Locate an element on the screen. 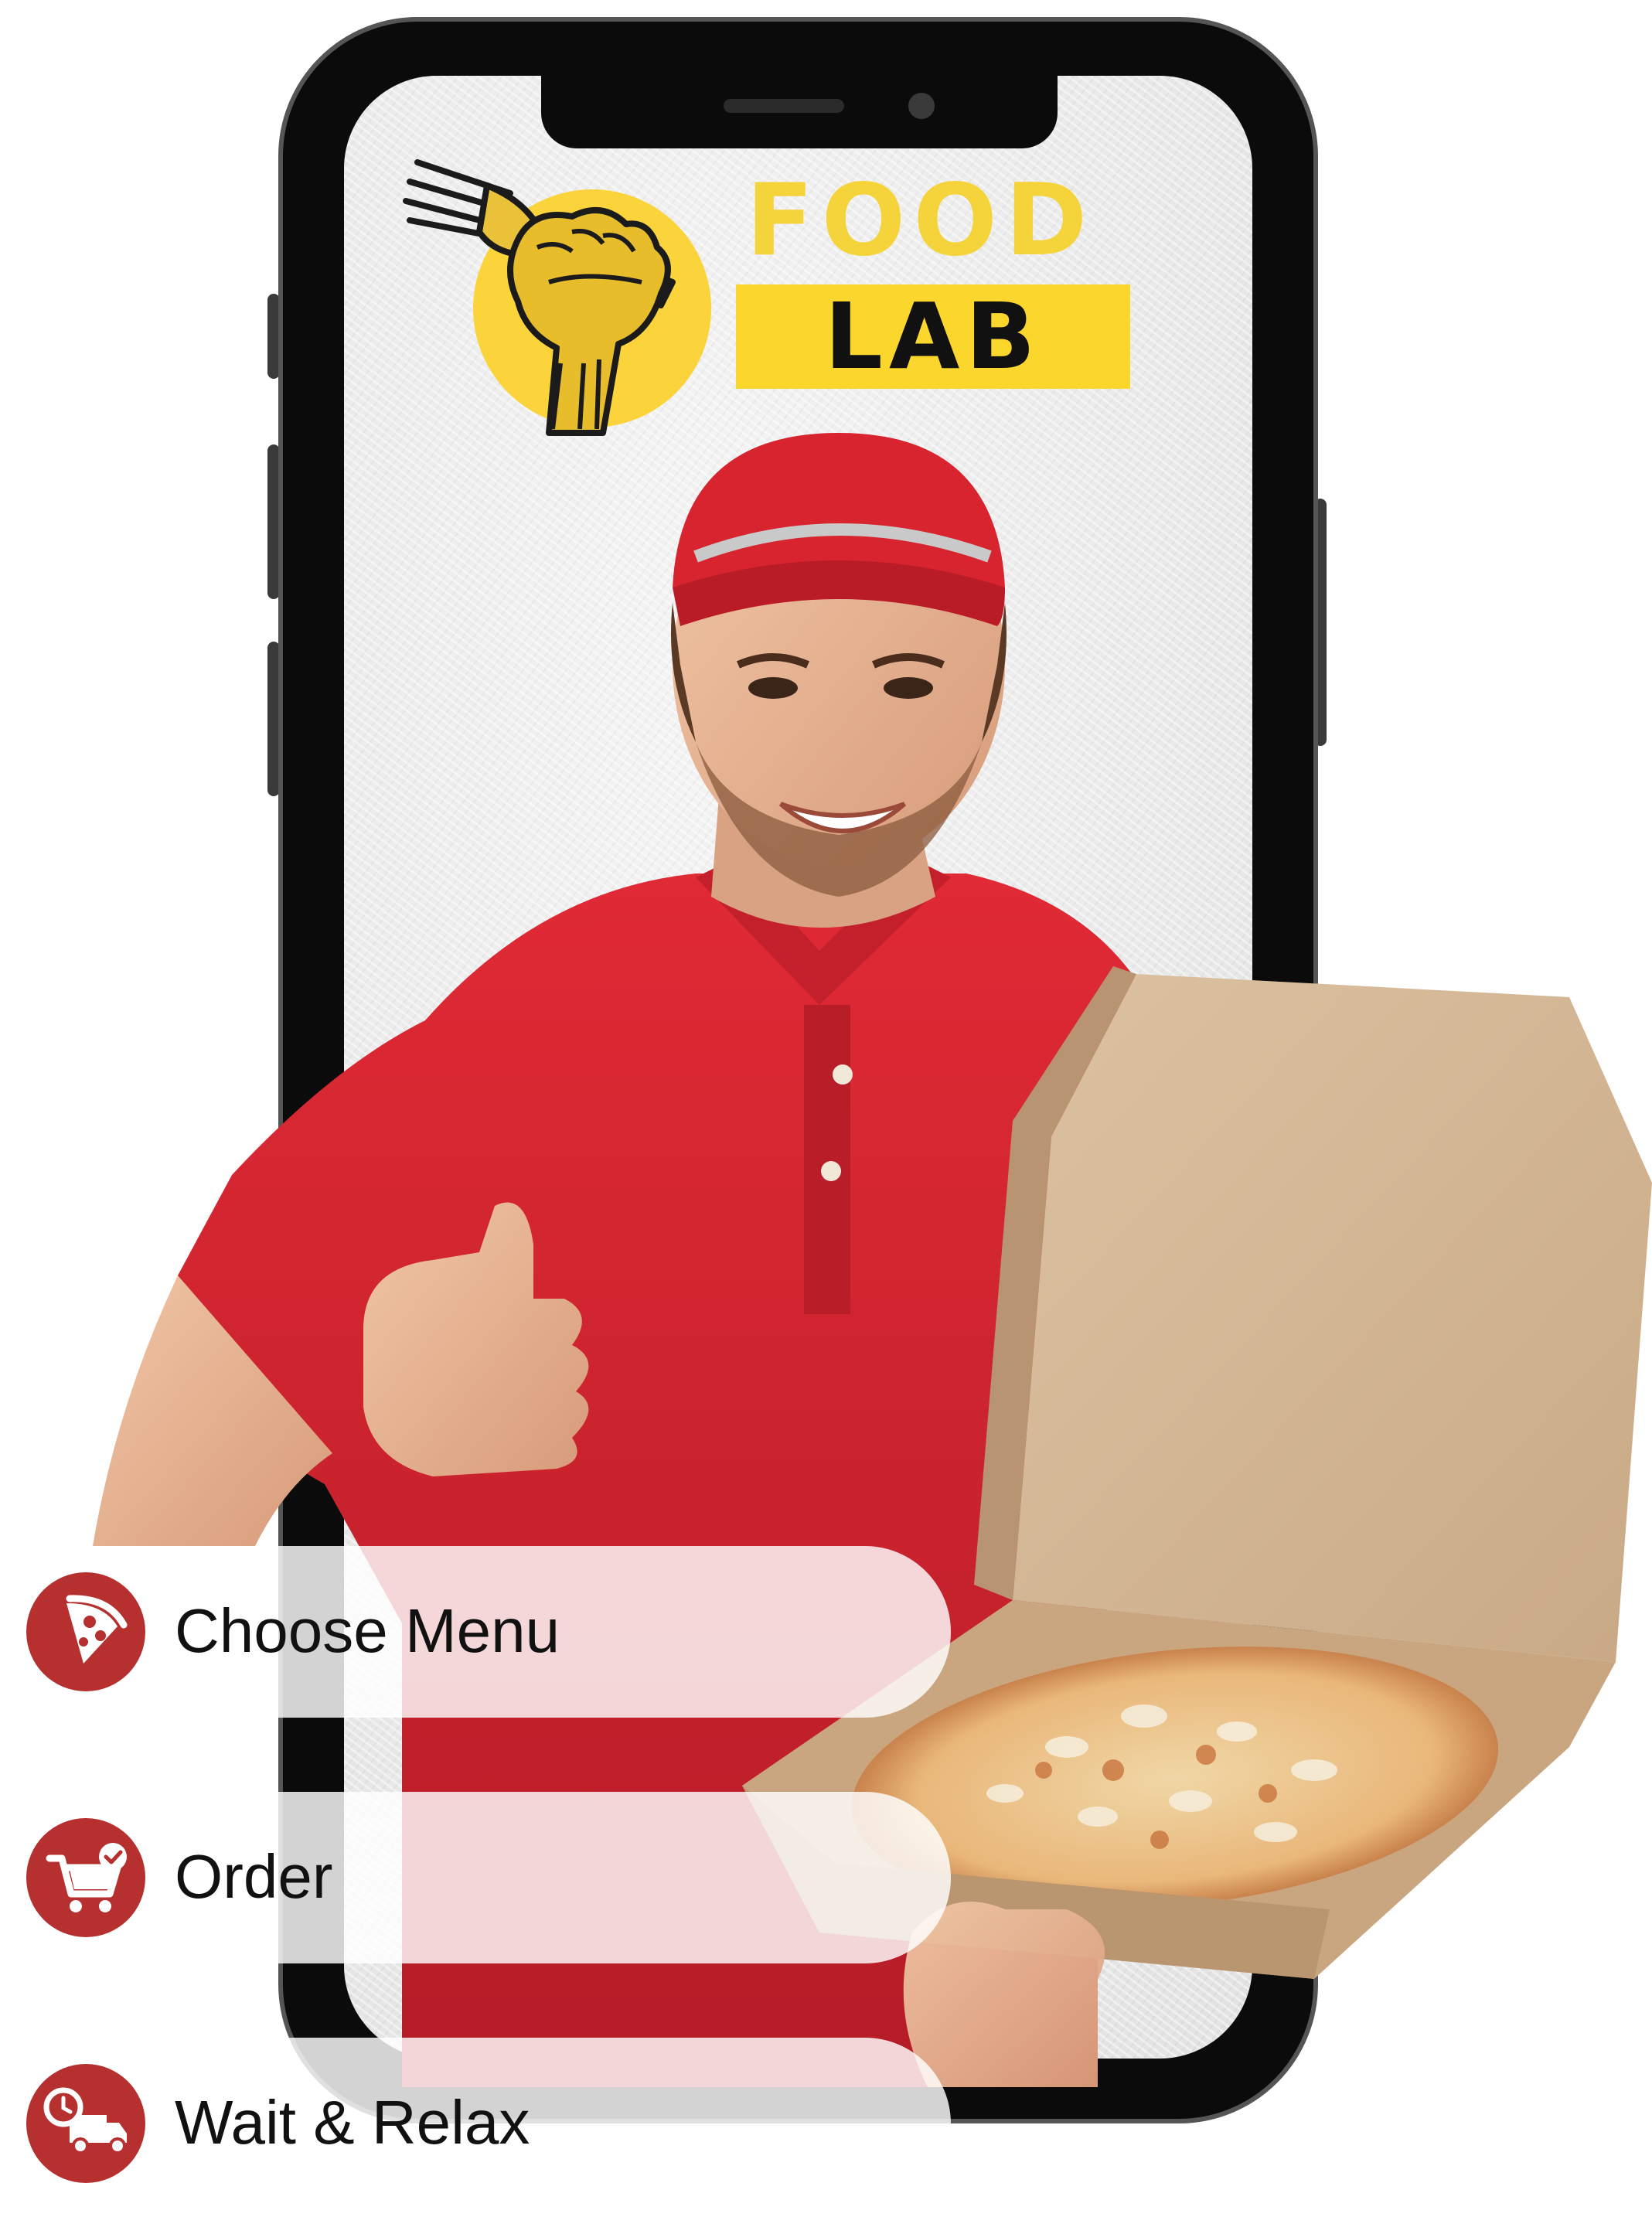 This screenshot has height=2217, width=1652. step-label: Choose Menu is located at coordinates (367, 1630).